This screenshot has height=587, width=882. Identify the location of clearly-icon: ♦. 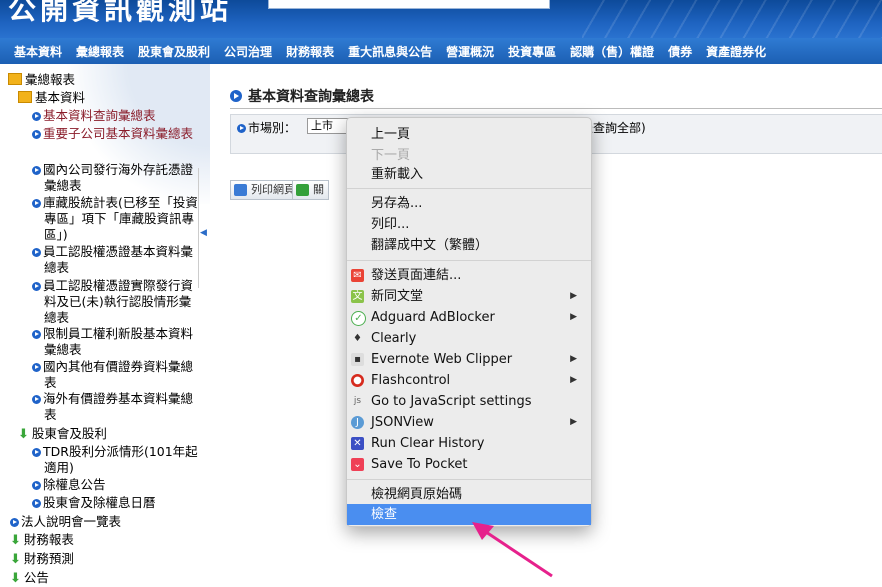
(357, 338).